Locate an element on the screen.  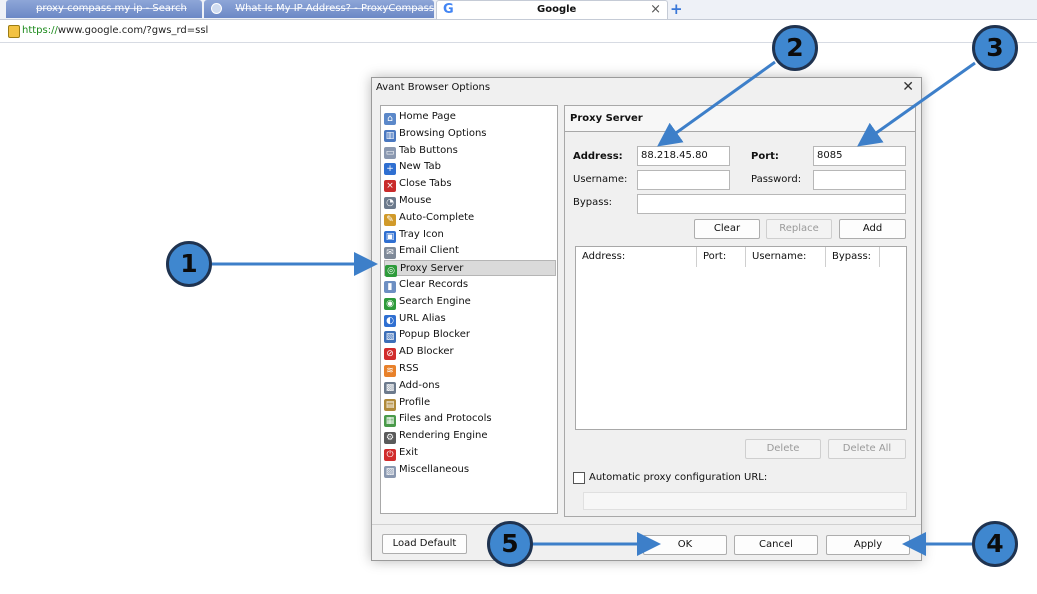
callout-1: 1 is located at coordinates (189, 264).